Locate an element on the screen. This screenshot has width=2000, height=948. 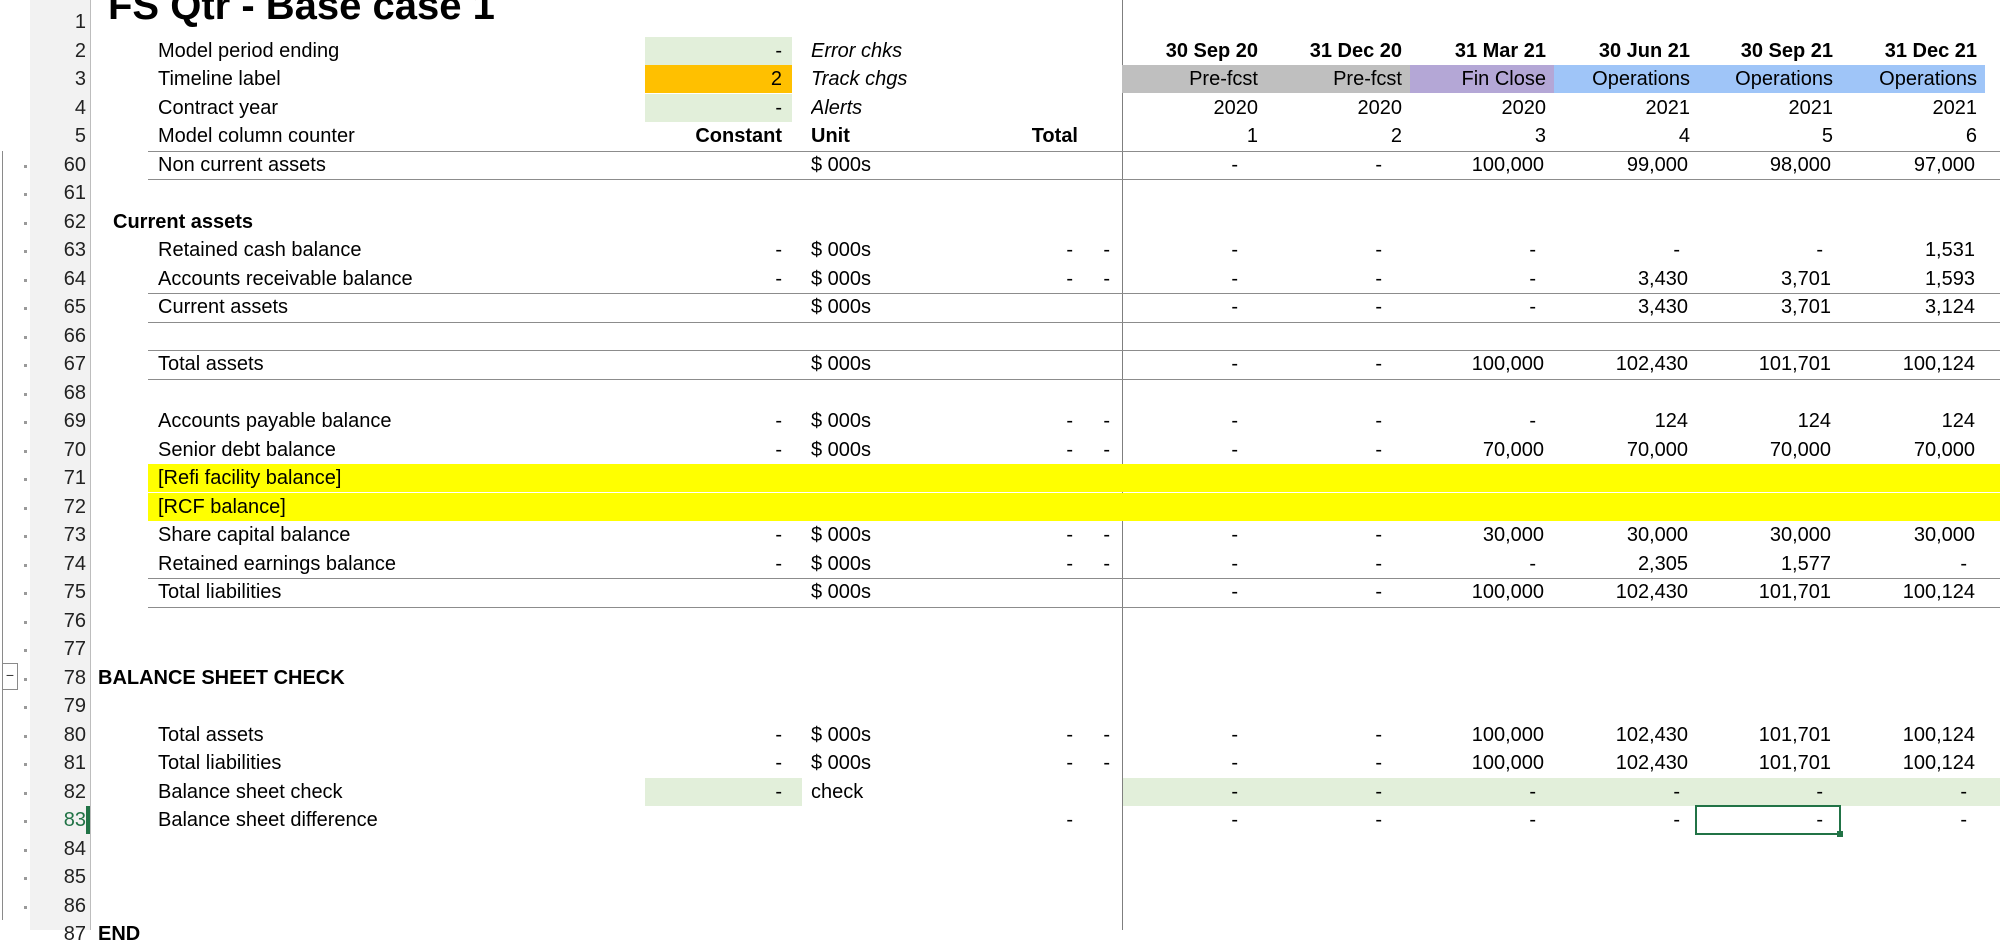
active-cell-selection is located at coordinates (1768, 820).